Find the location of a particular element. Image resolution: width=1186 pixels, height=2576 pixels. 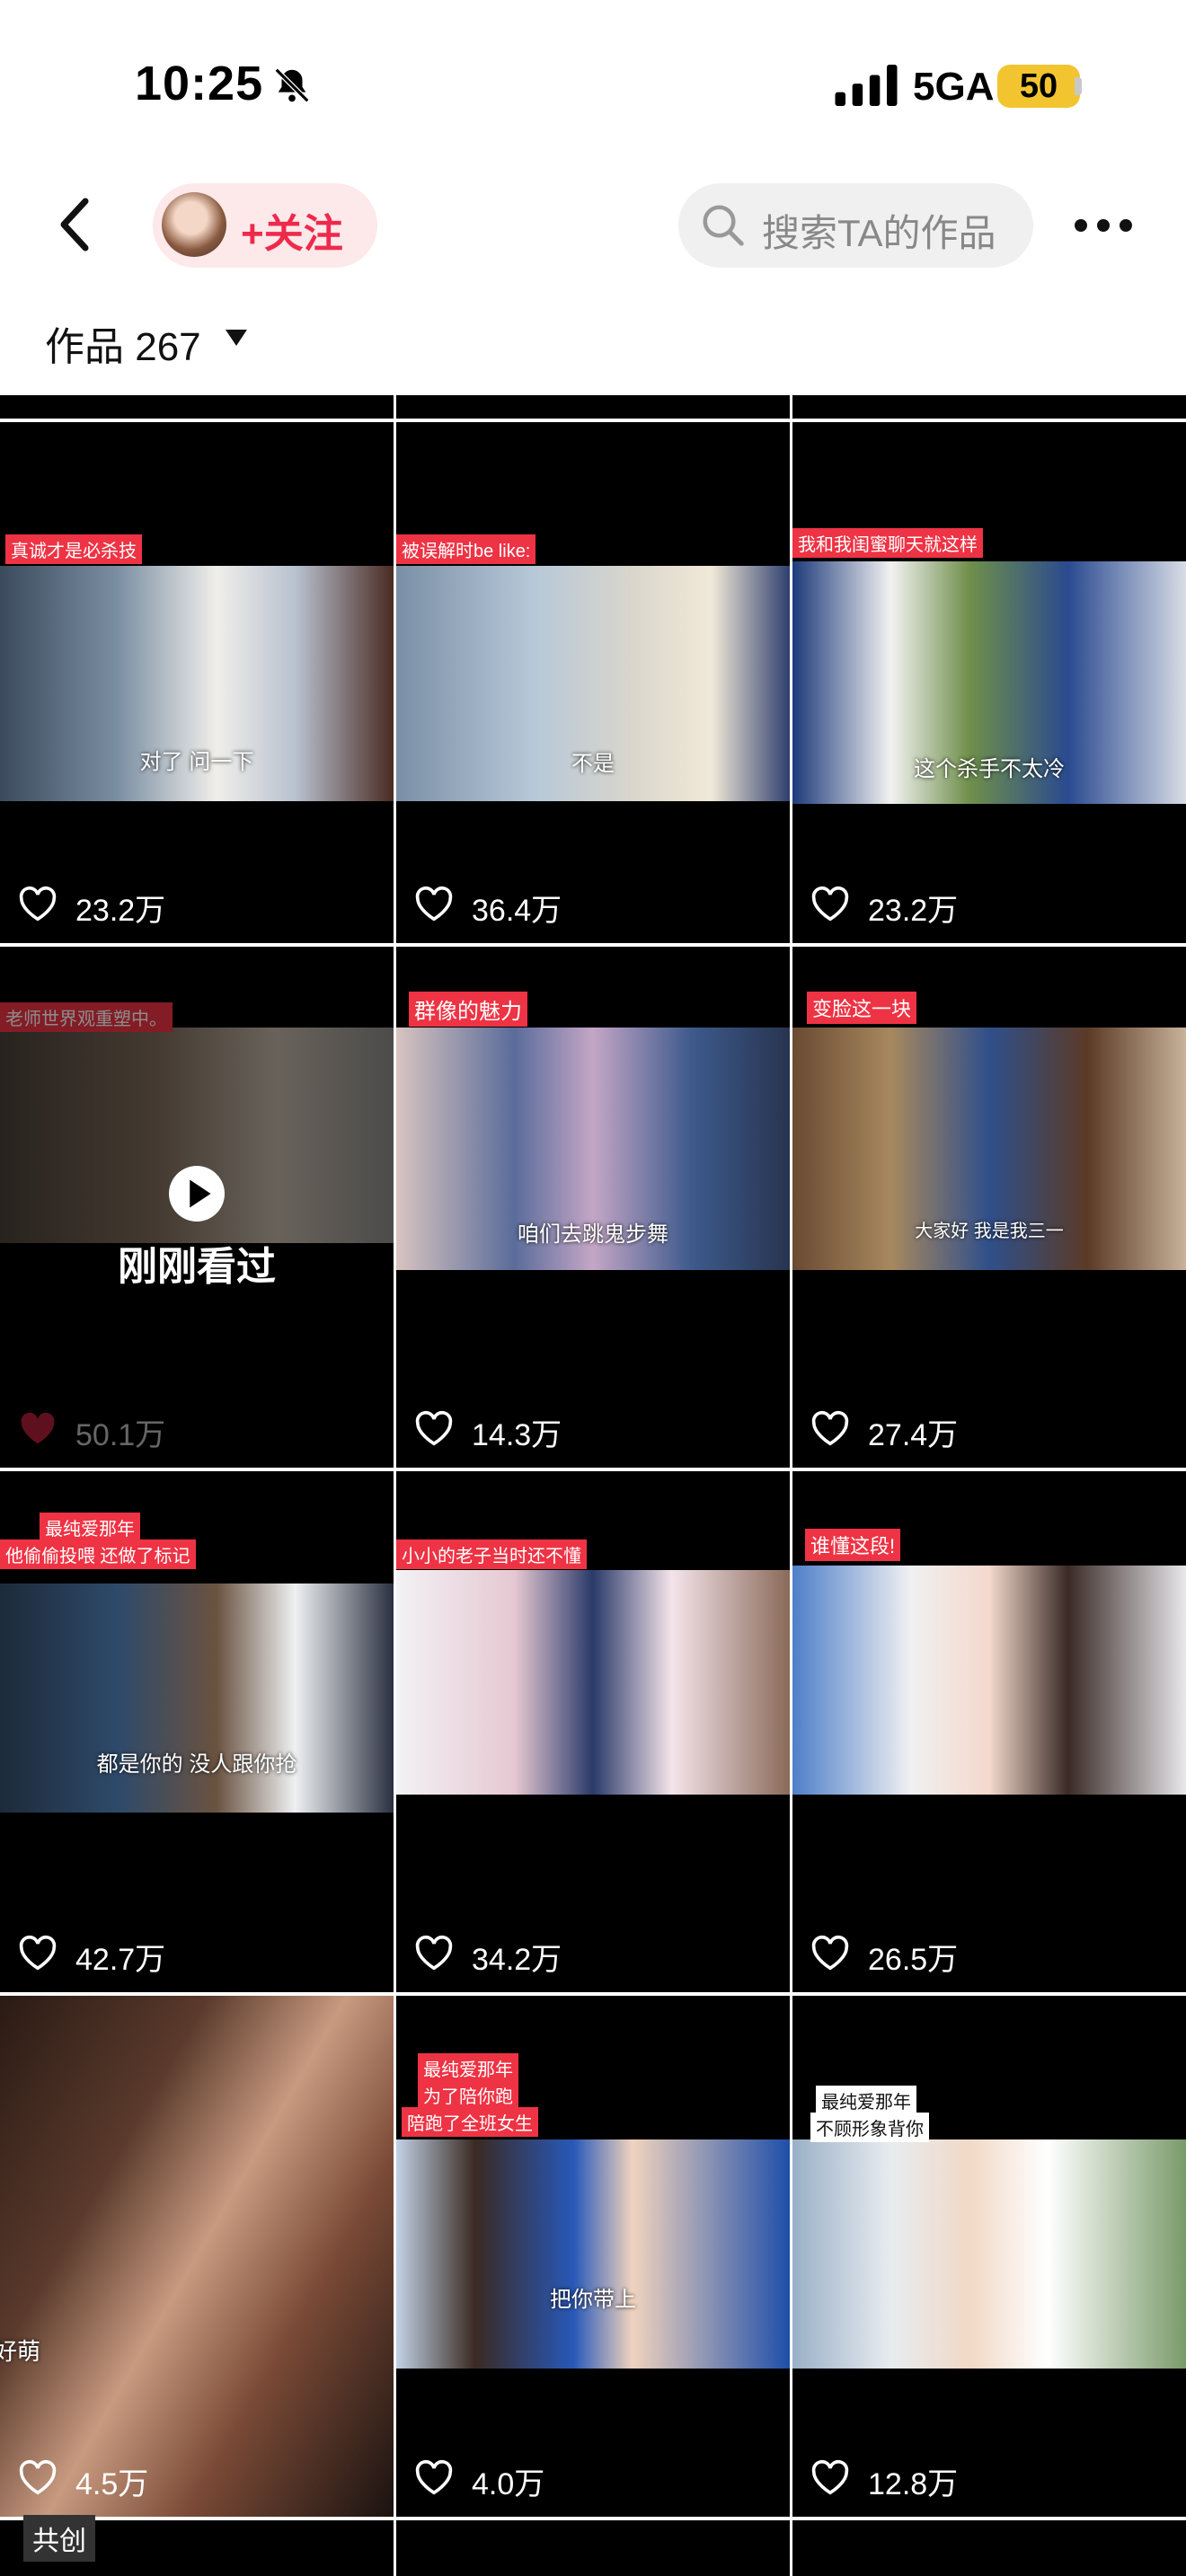

video-tag: 真诚才是必杀技 is located at coordinates (73, 549).